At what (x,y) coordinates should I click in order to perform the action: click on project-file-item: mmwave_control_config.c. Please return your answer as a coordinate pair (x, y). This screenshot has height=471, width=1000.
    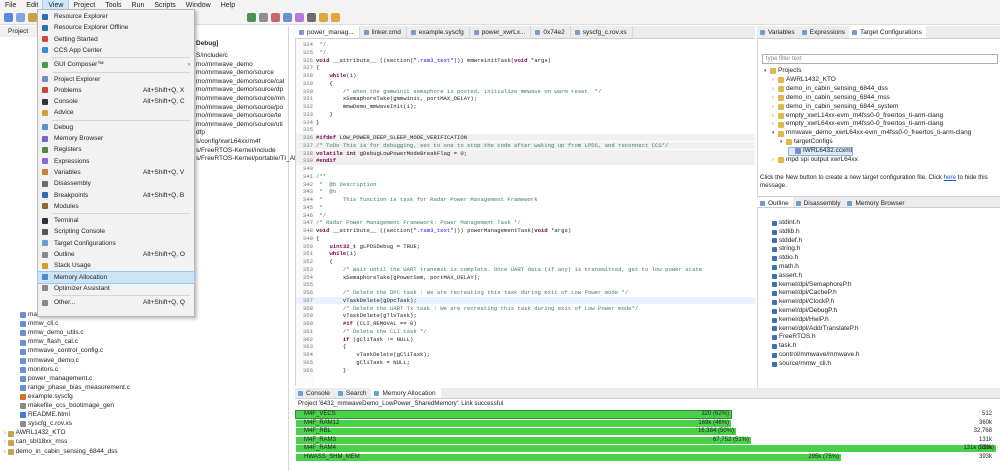
    Looking at the image, I should click on (61, 351).